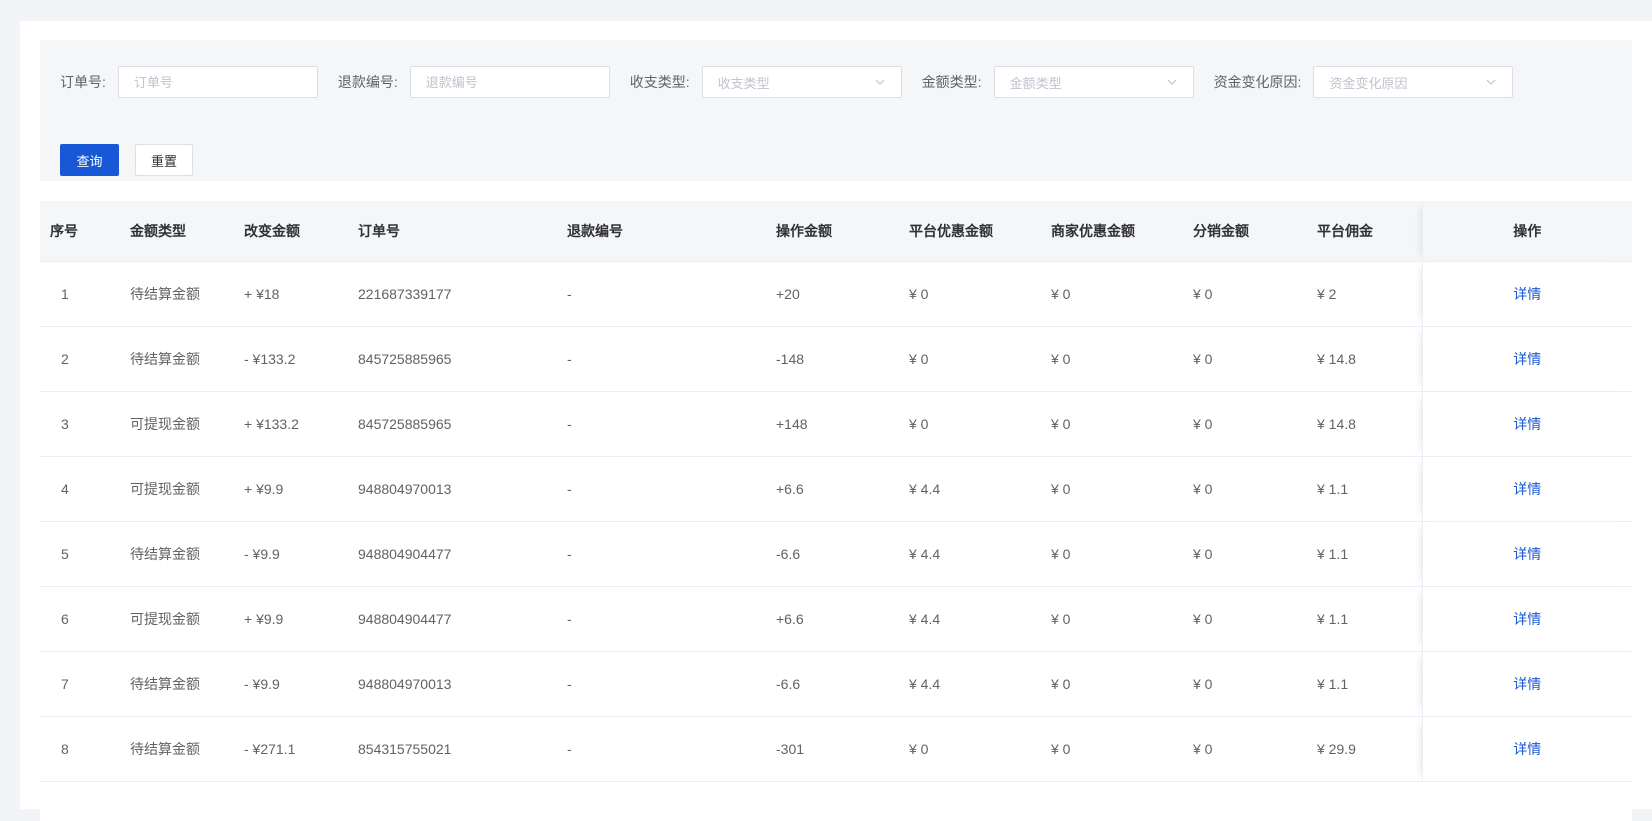 The height and width of the screenshot is (821, 1652). What do you see at coordinates (452, 683) in the screenshot?
I see `cell-order-no: 948804970013` at bounding box center [452, 683].